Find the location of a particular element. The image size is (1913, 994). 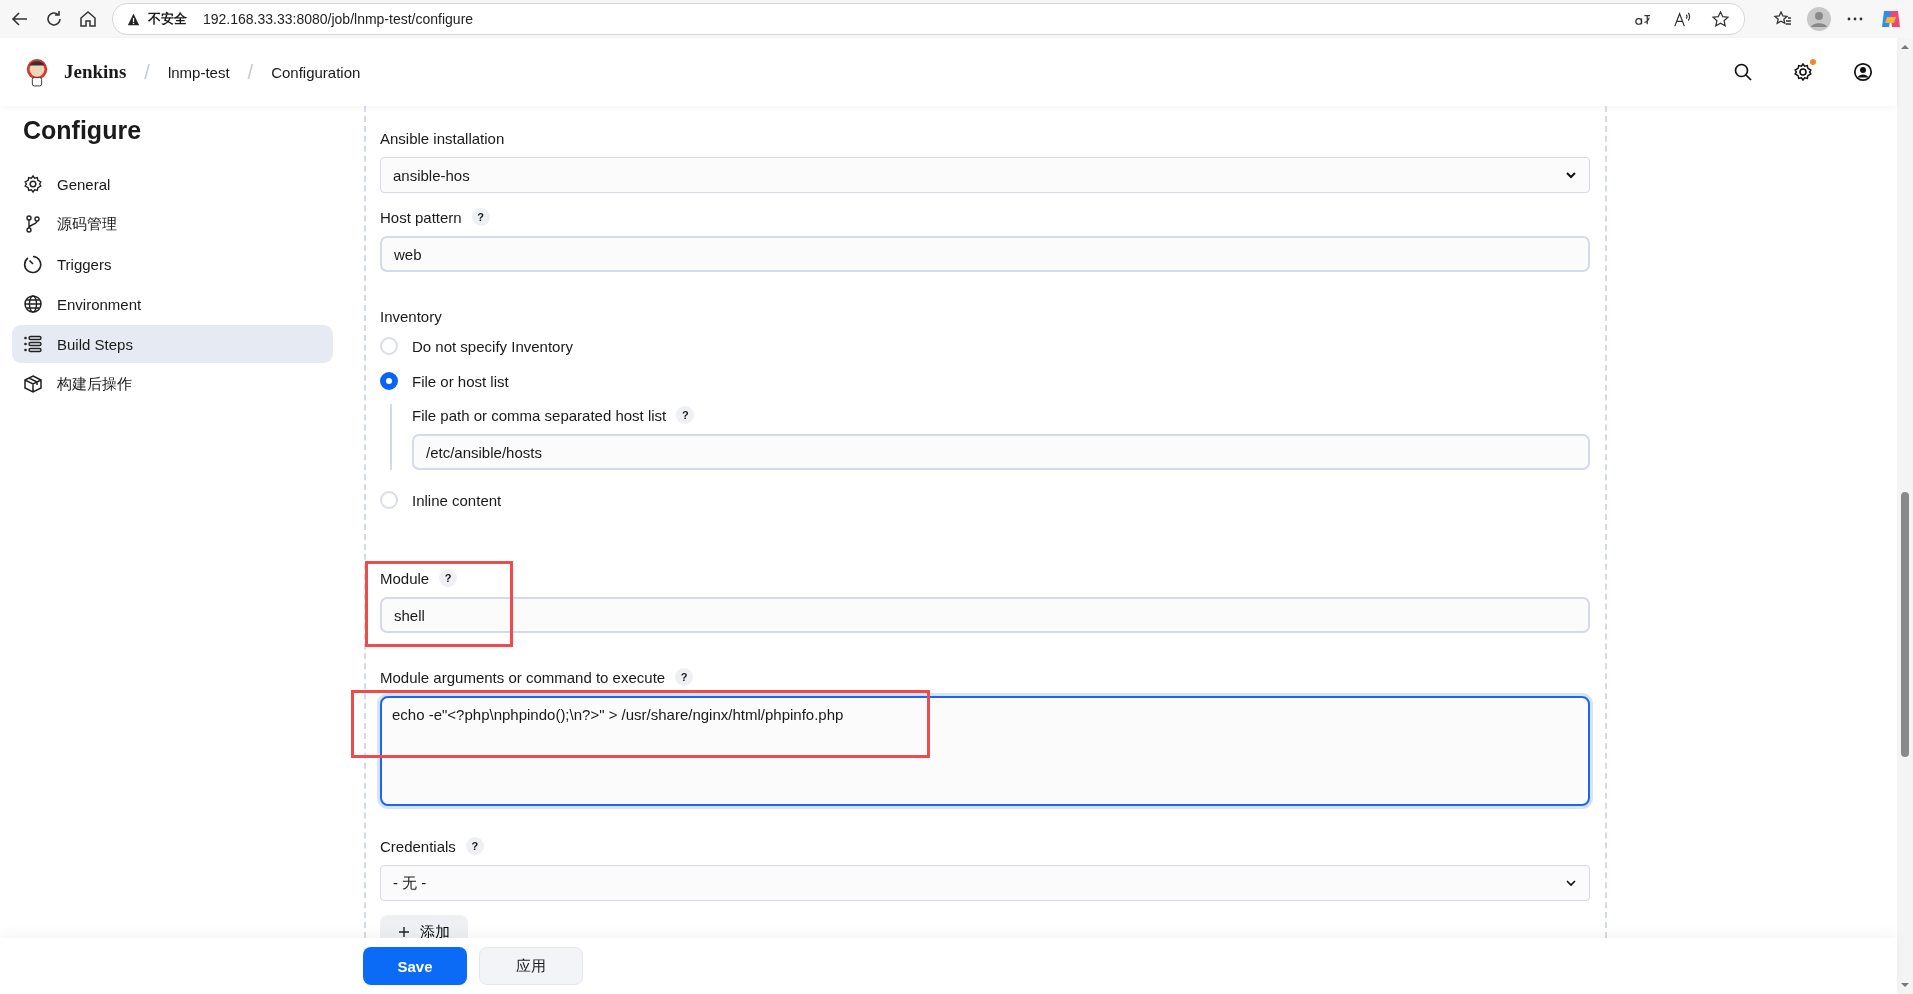

sidebar-item: Environment is located at coordinates (172, 304).